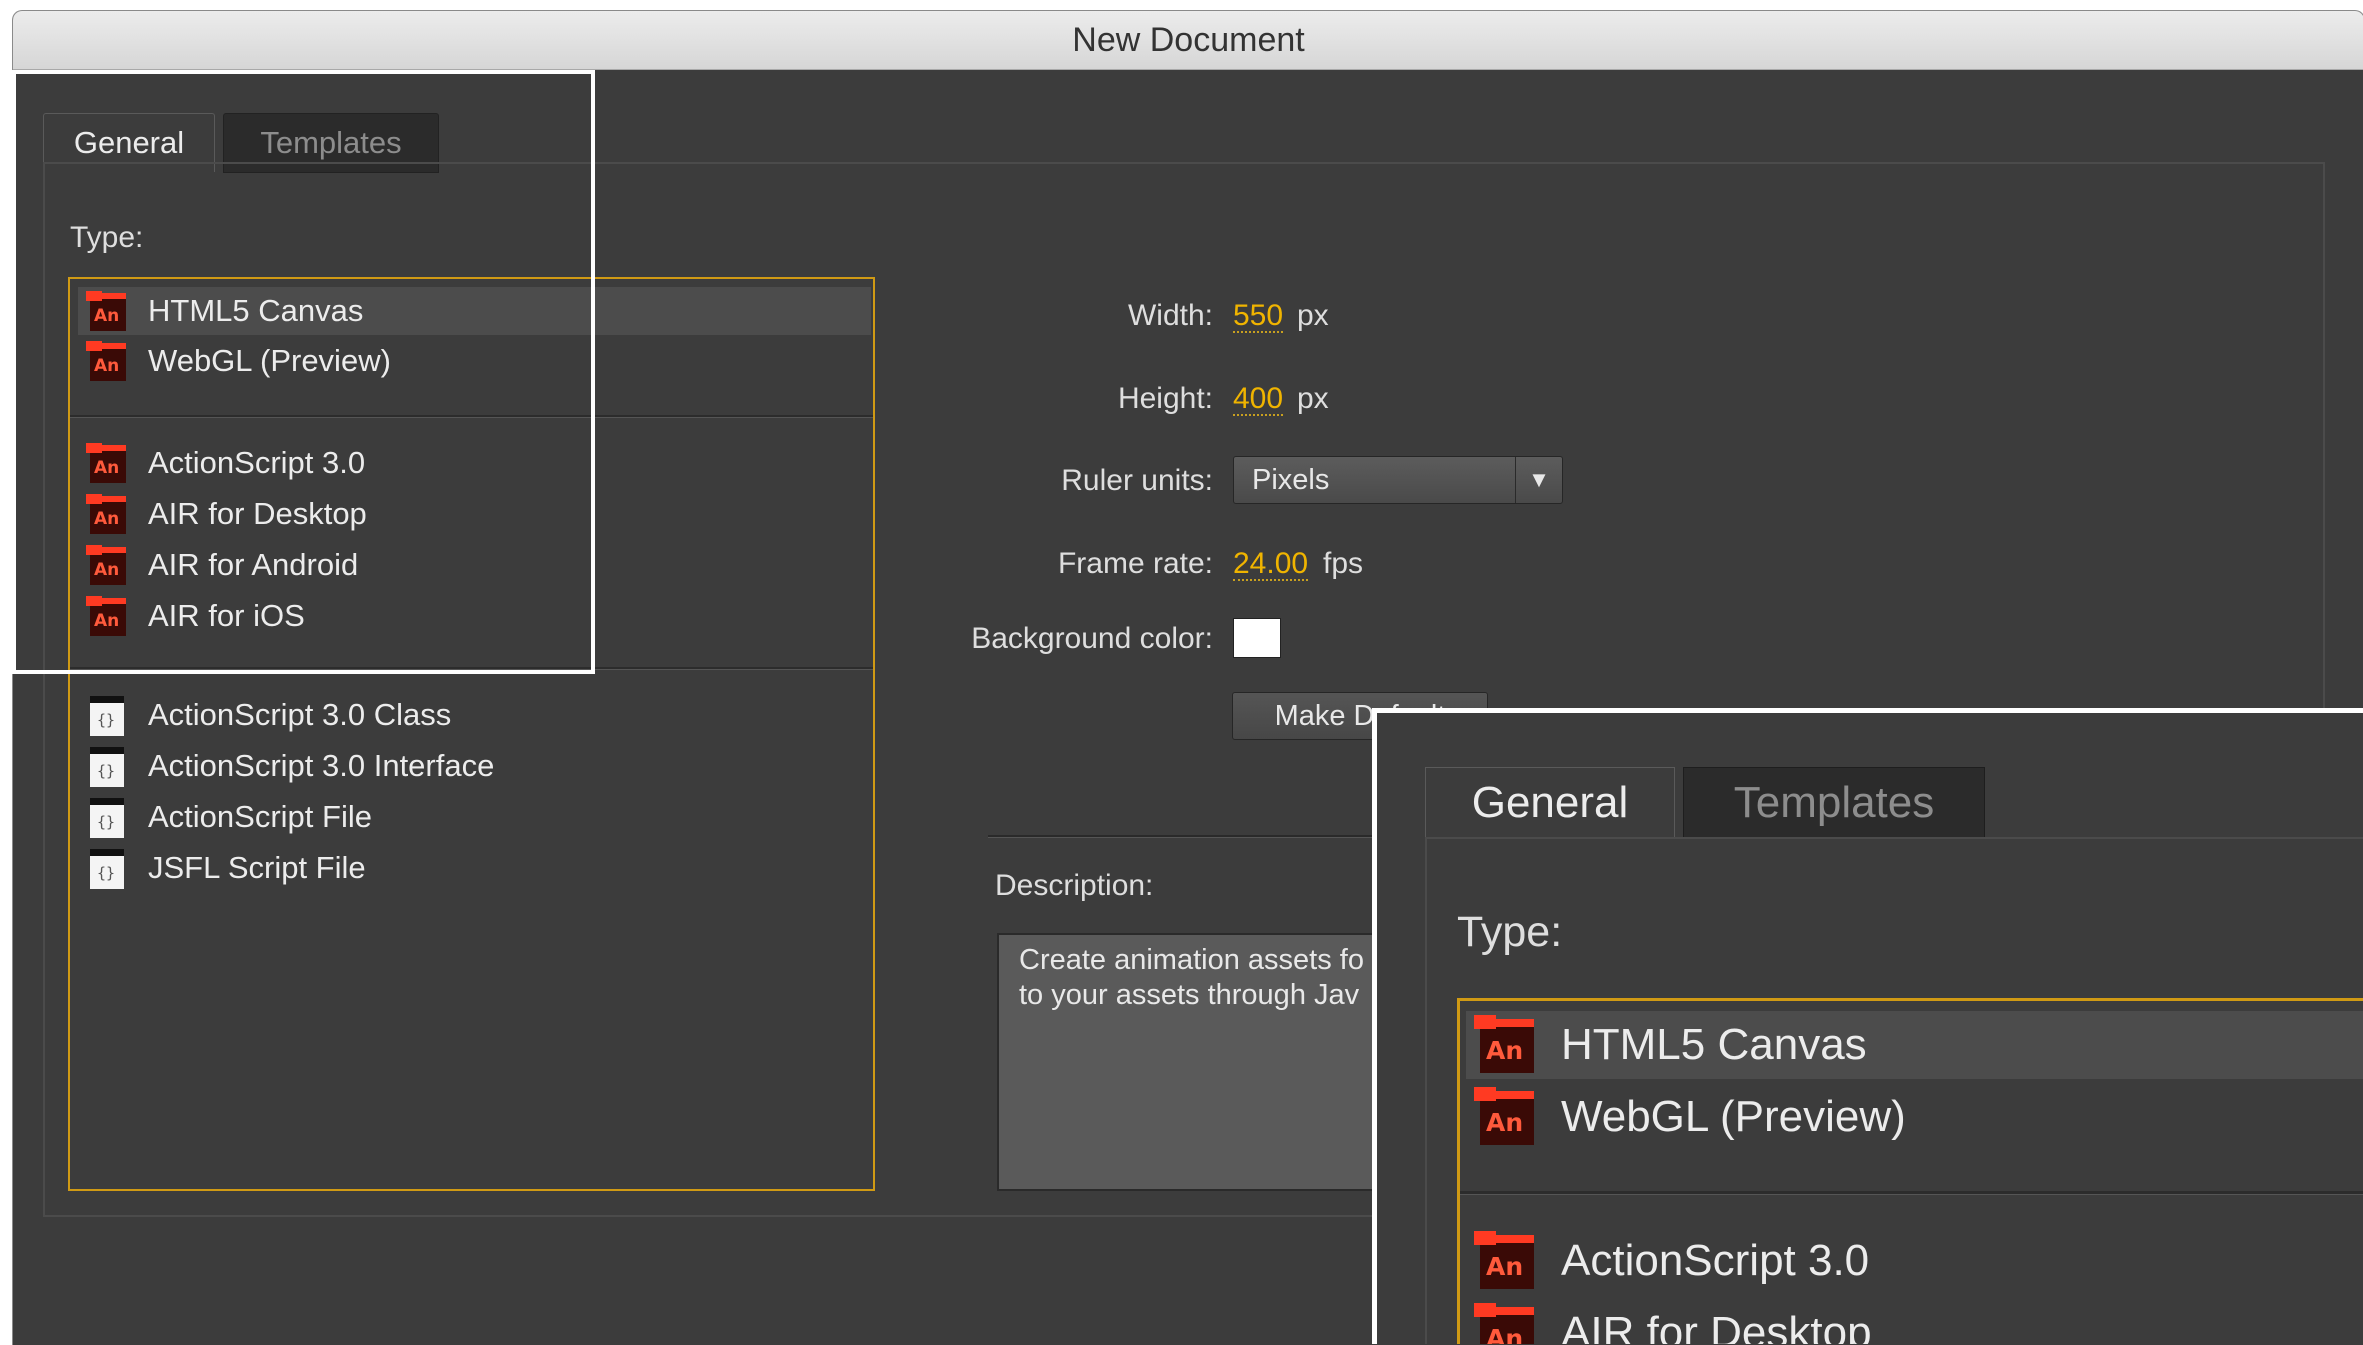  What do you see at coordinates (1493, 639) in the screenshot?
I see `background-color-row: Background color:` at bounding box center [1493, 639].